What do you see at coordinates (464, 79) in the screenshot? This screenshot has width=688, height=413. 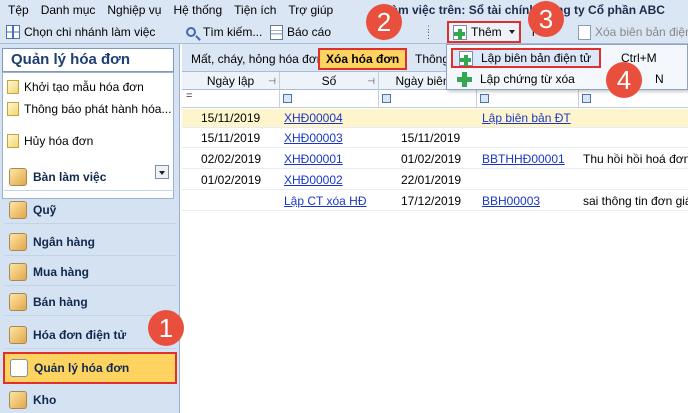 I see `plus-icon` at bounding box center [464, 79].